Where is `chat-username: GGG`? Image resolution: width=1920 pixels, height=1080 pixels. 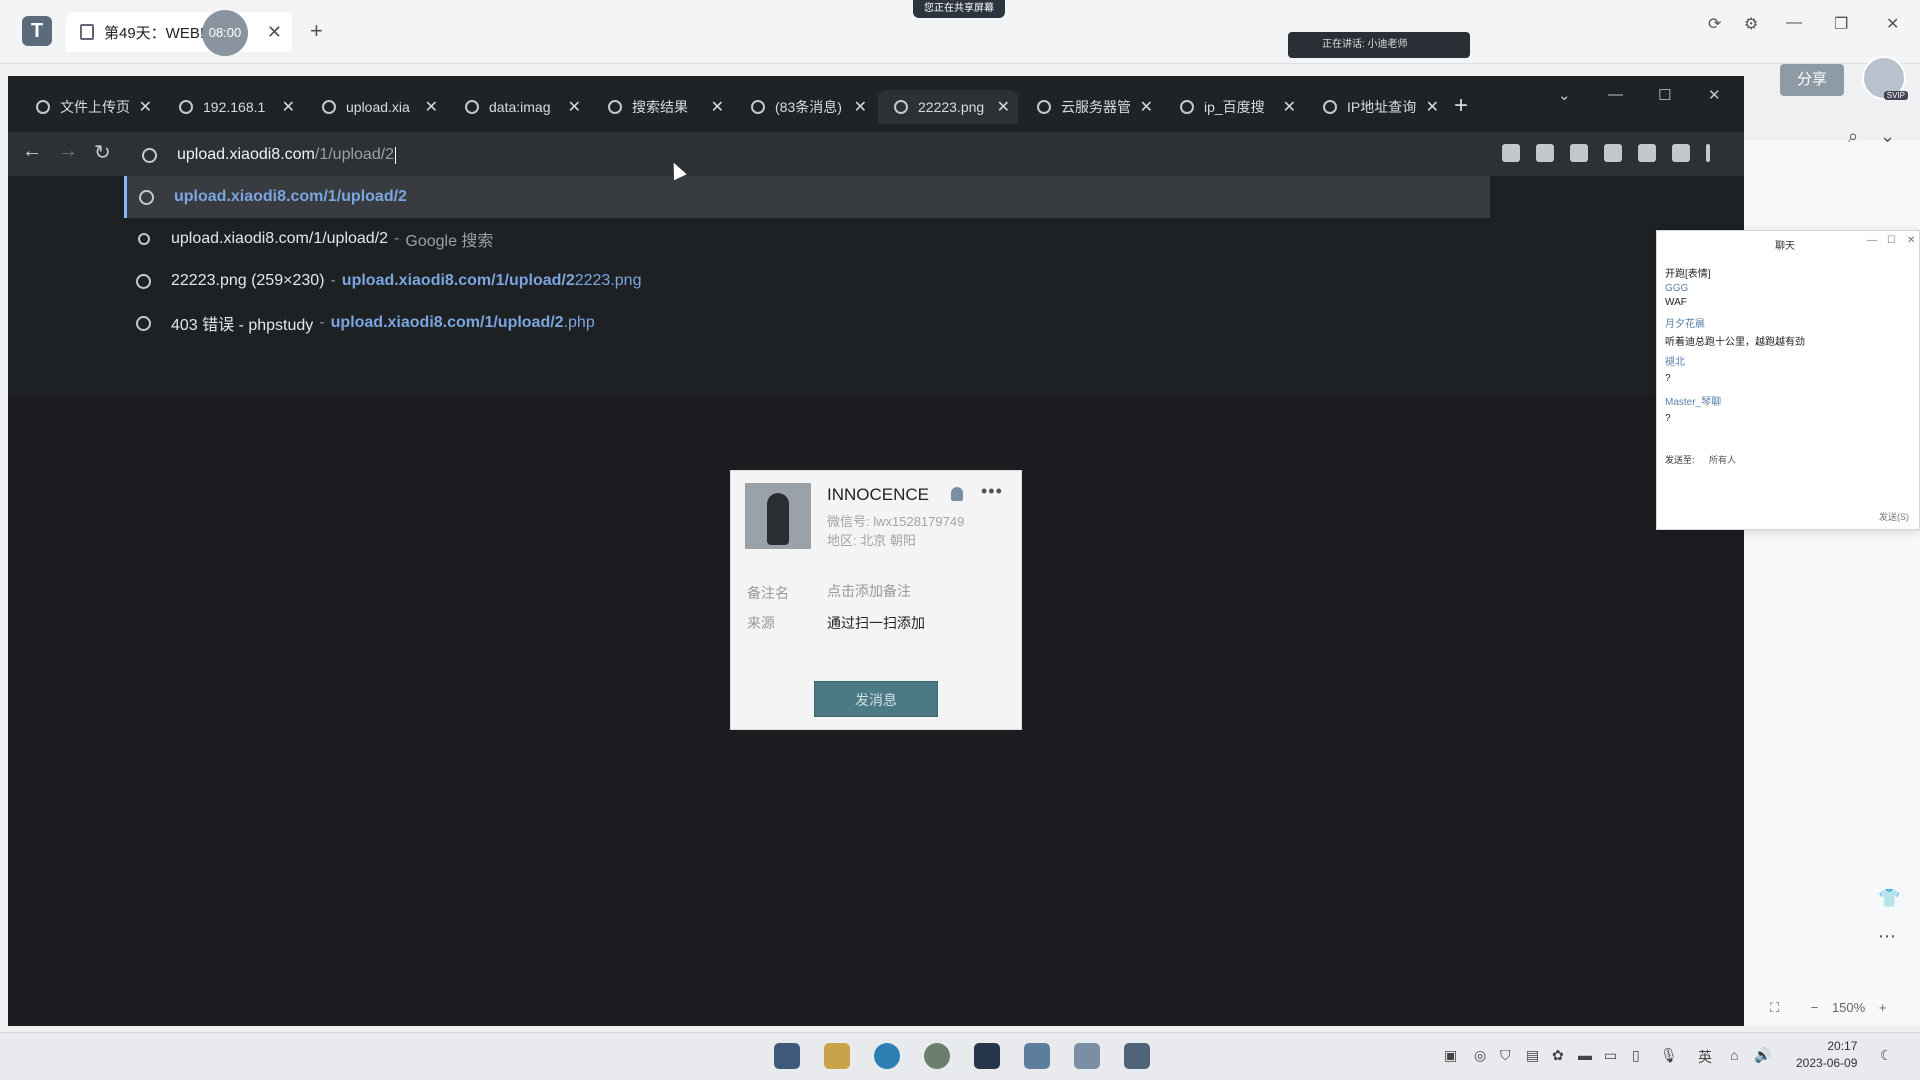 chat-username: GGG is located at coordinates (1677, 288).